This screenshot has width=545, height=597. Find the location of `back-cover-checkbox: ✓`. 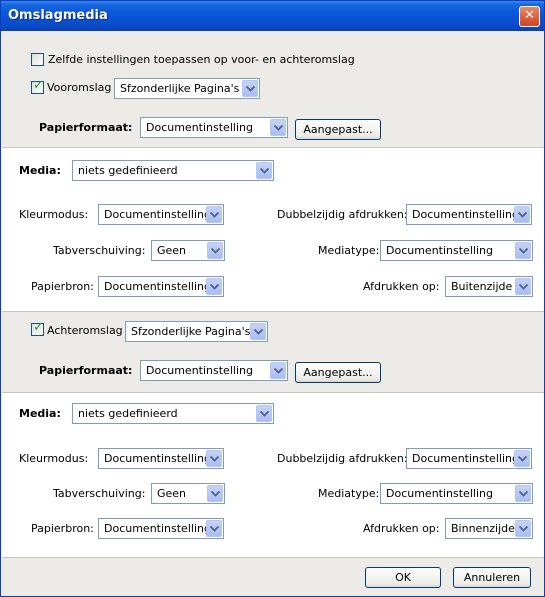

back-cover-checkbox: ✓ is located at coordinates (37, 328).